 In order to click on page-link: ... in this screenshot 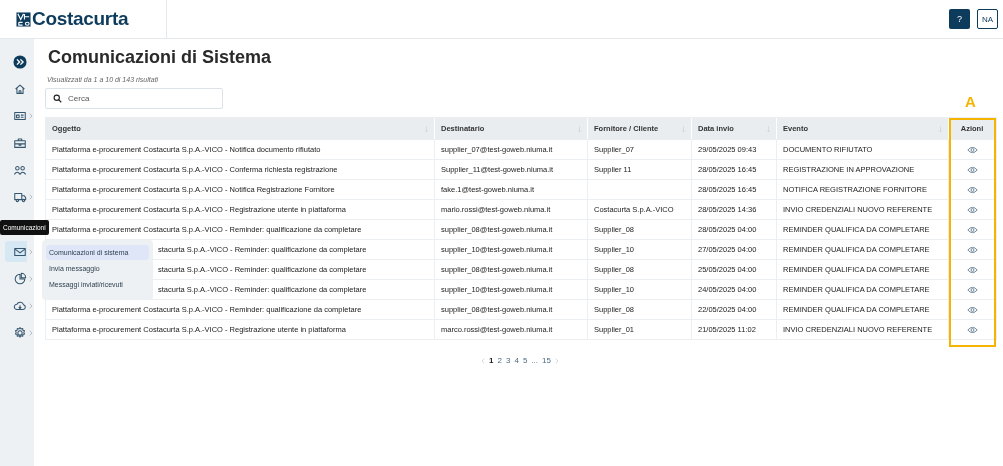, I will do `click(534, 360)`.